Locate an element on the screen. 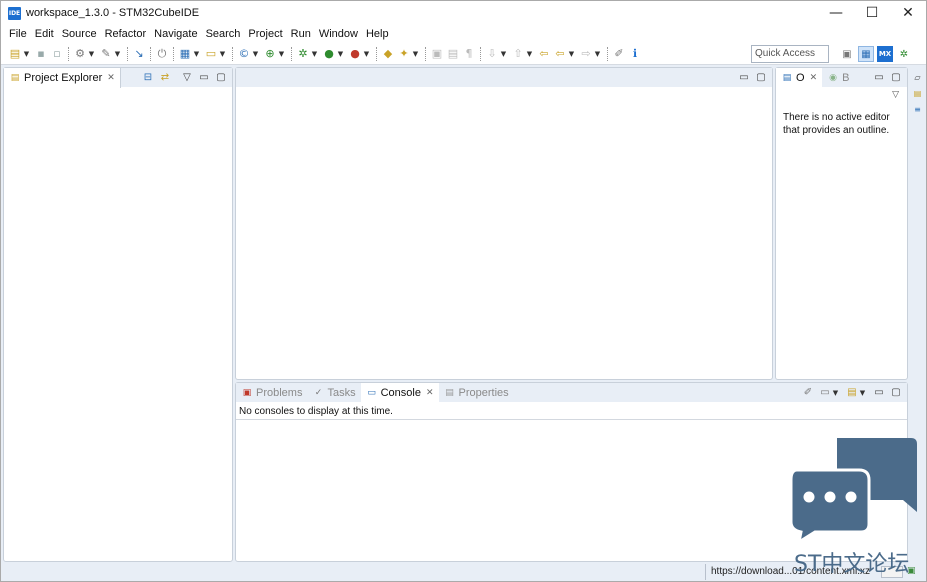  menu-search: Search is located at coordinates (223, 34).